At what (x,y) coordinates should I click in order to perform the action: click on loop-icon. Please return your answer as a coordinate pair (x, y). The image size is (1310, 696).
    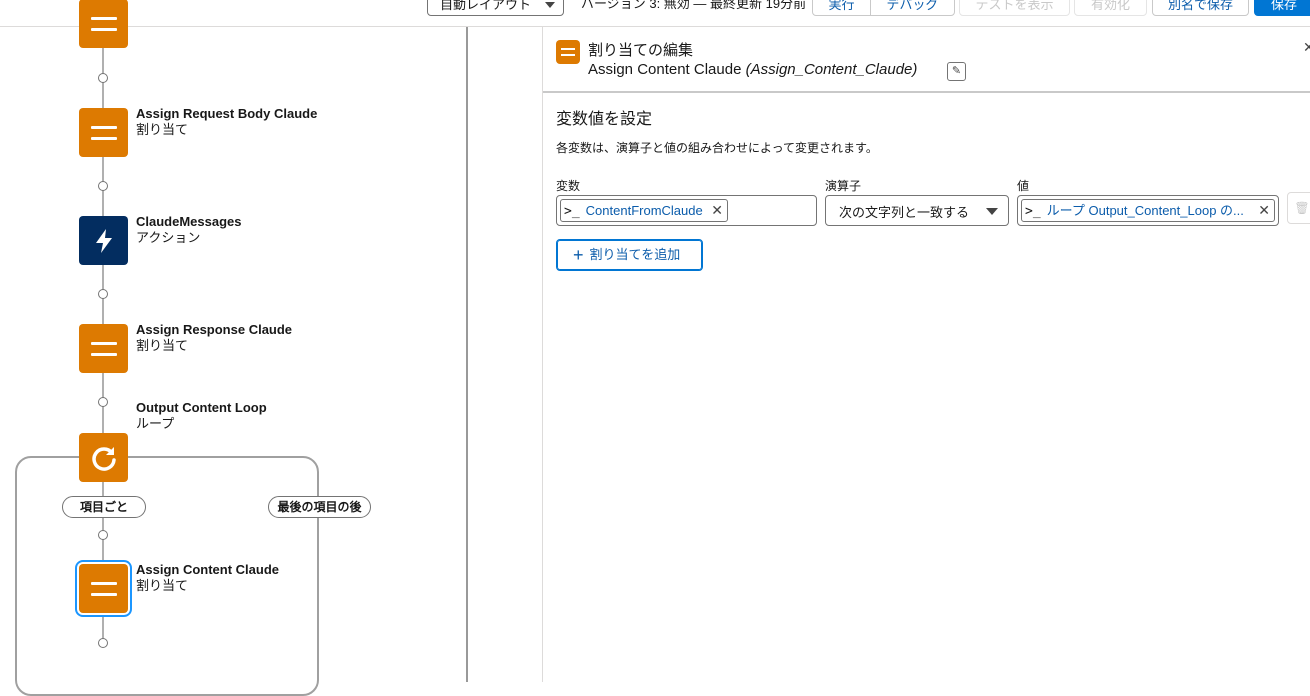
    Looking at the image, I should click on (103, 458).